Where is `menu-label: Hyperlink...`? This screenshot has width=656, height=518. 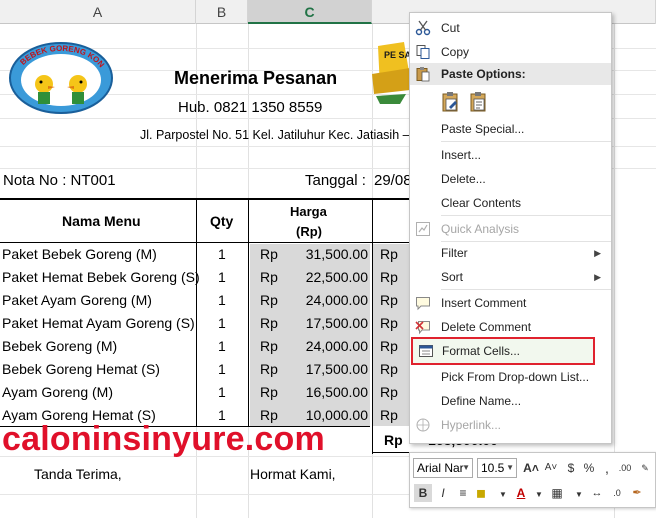 menu-label: Hyperlink... is located at coordinates (471, 425).